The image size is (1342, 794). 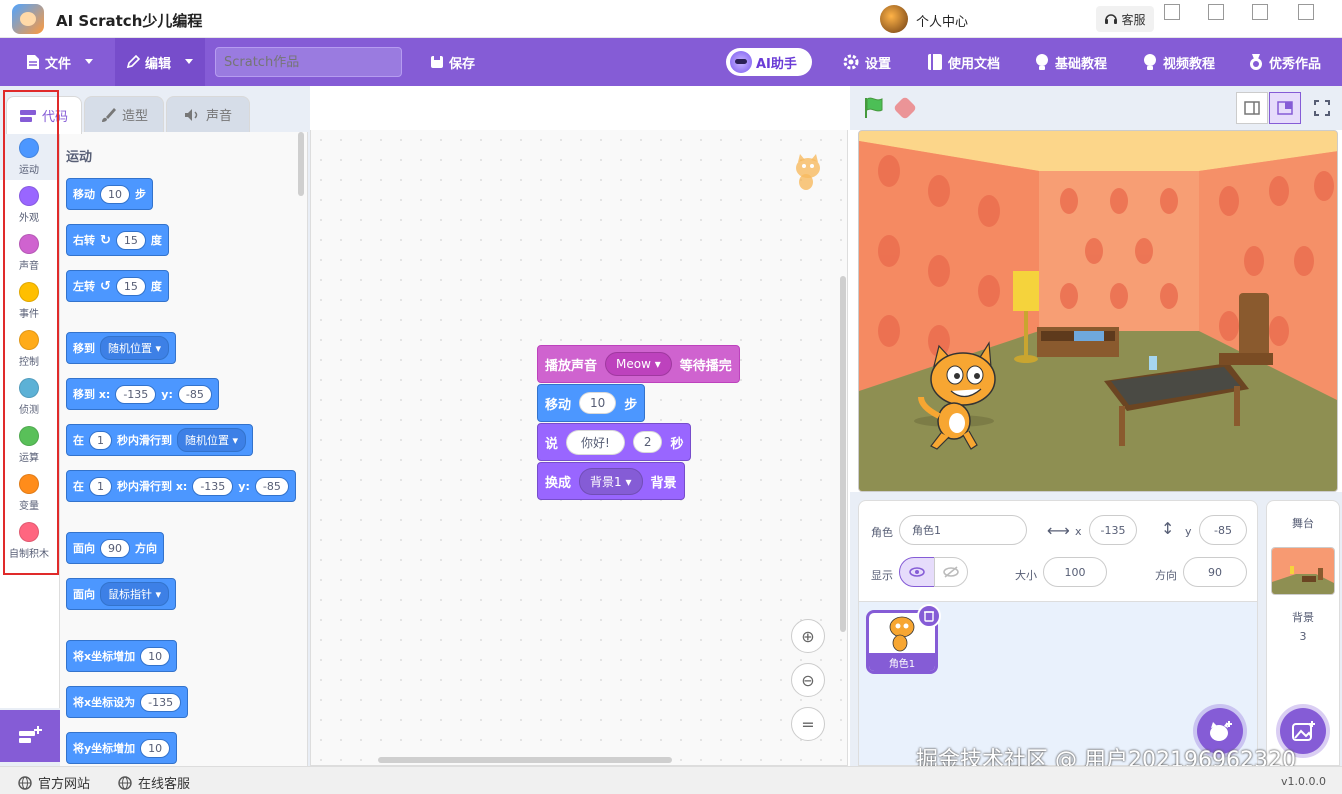 I want to click on category-operators-label: 运算, so click(x=29, y=458).